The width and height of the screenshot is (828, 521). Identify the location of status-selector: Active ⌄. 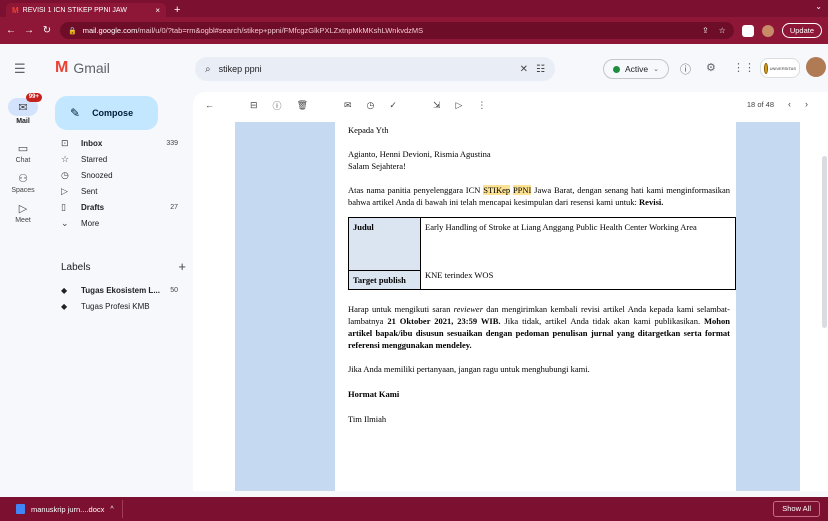
(636, 69).